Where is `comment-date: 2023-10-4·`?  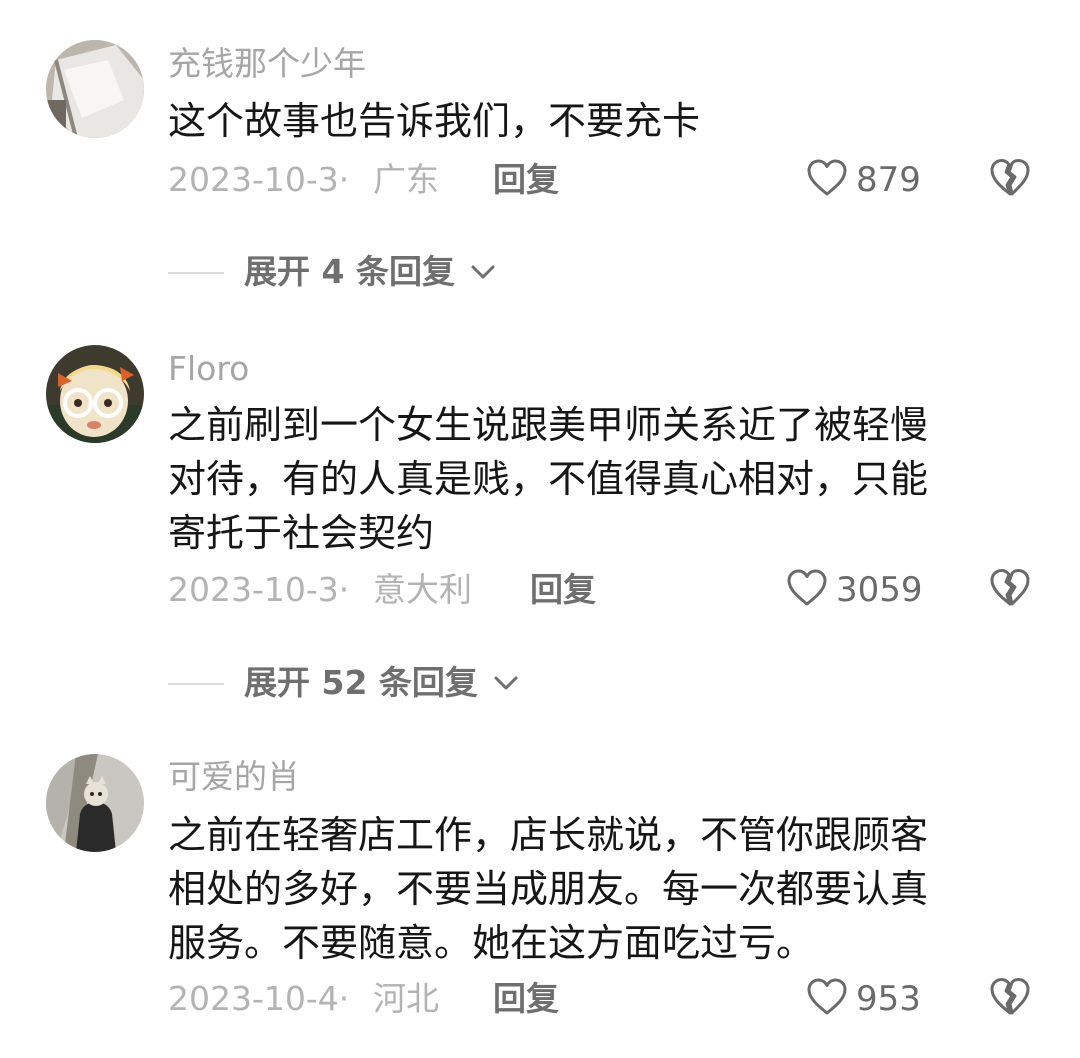 comment-date: 2023-10-4· is located at coordinates (259, 998).